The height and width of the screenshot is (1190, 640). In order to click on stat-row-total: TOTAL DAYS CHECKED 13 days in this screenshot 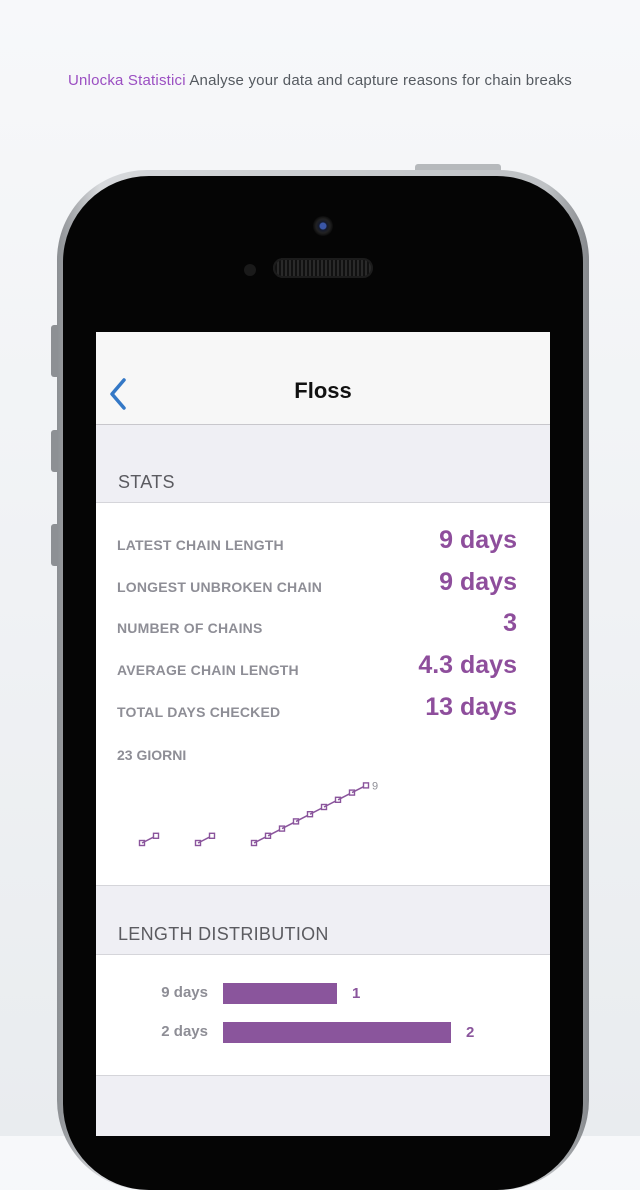, I will do `click(317, 707)`.